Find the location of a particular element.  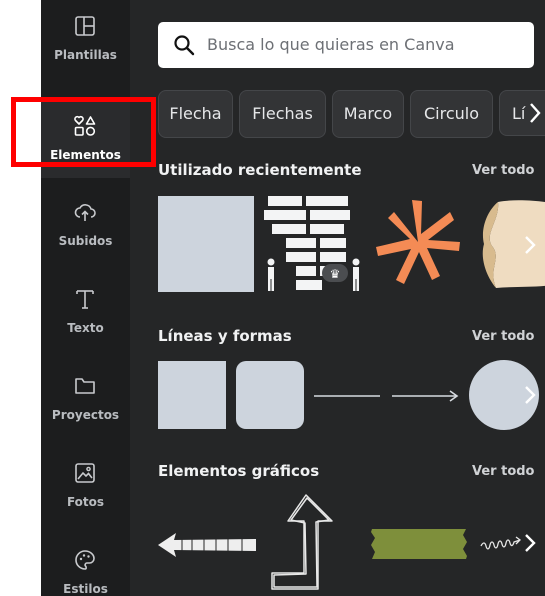

rail-item-texto: Texto is located at coordinates (85, 312).